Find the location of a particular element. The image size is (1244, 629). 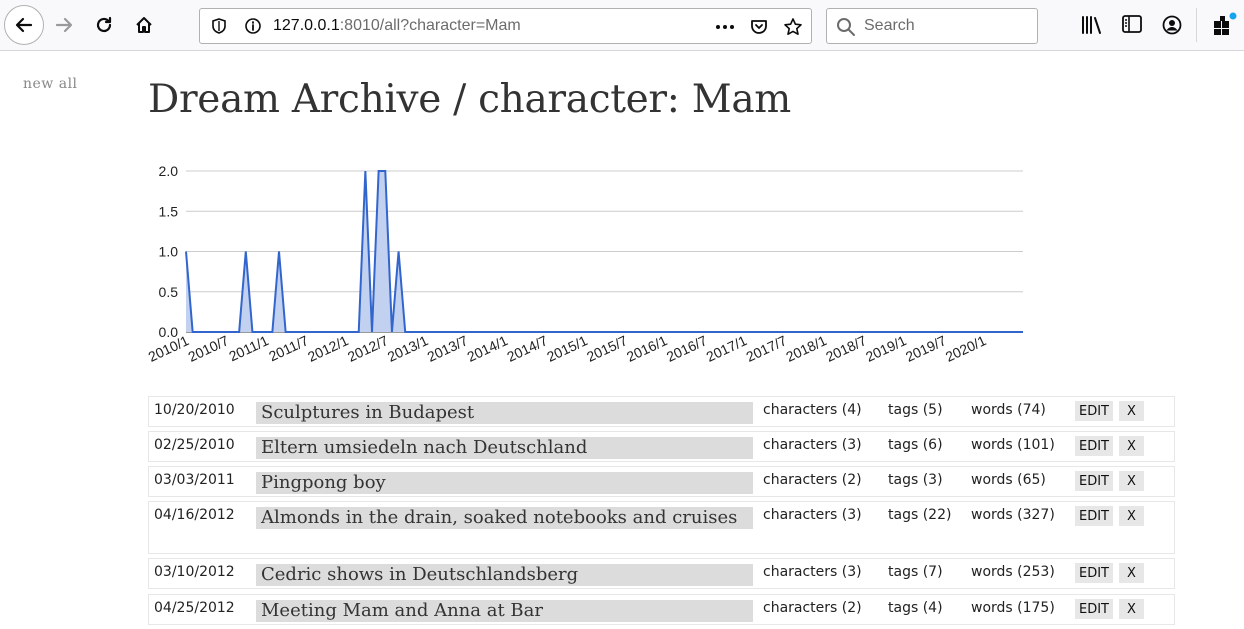

x-tick-label: 2016/1 is located at coordinates (647, 348).